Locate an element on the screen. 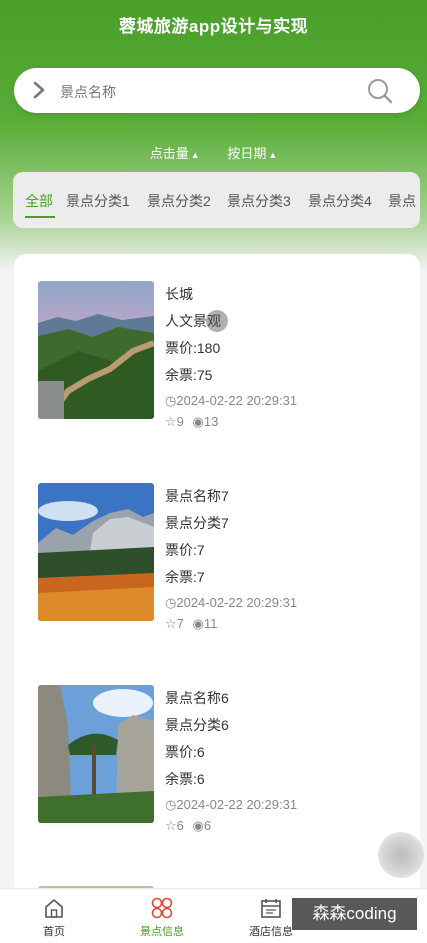 The image size is (427, 943). nav-label: 景点信息 is located at coordinates (162, 932).